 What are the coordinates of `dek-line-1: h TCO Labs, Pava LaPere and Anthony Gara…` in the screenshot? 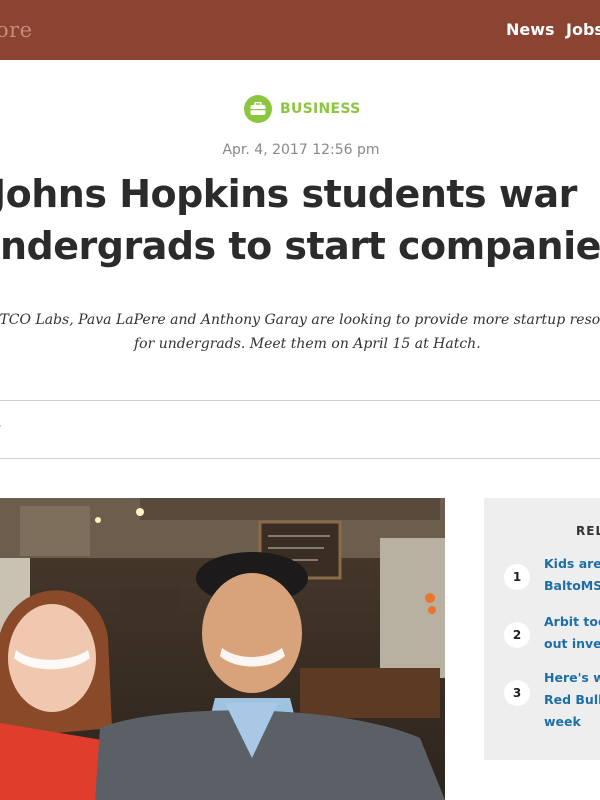 It's located at (300, 320).